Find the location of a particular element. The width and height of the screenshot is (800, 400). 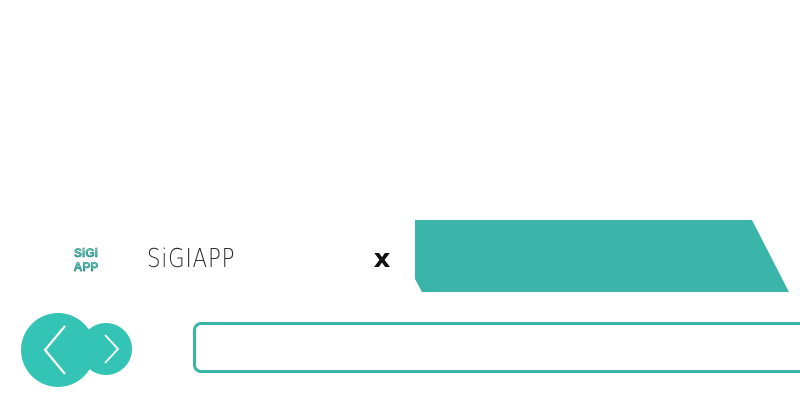

tab-title: SiGIAPP is located at coordinates (191, 259).